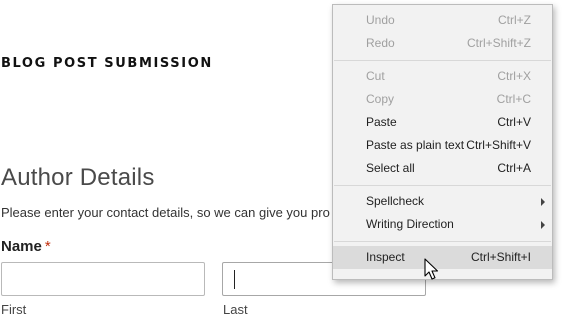  Describe the element at coordinates (498, 43) in the screenshot. I see `menu-item-shortcut: Ctrl+Shift+Z` at that location.